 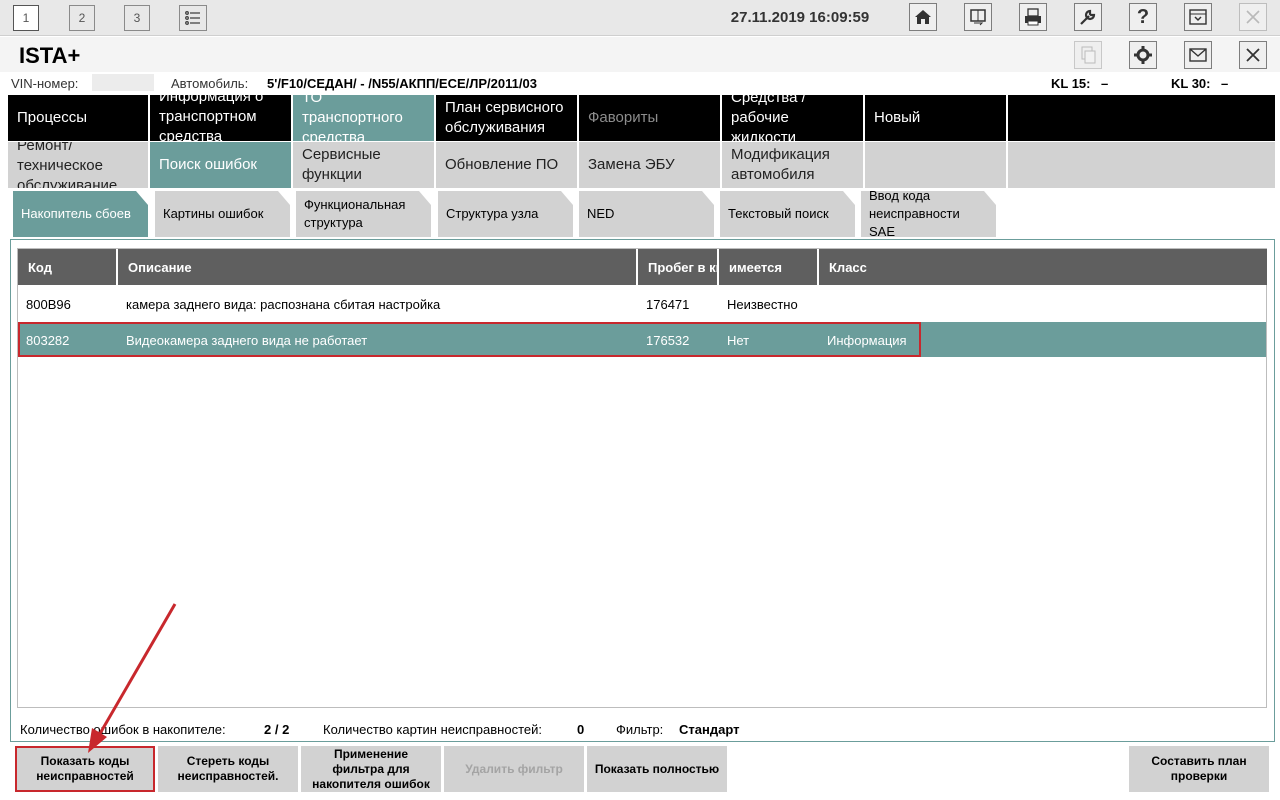 What do you see at coordinates (1198, 17) in the screenshot?
I see `window-icon` at bounding box center [1198, 17].